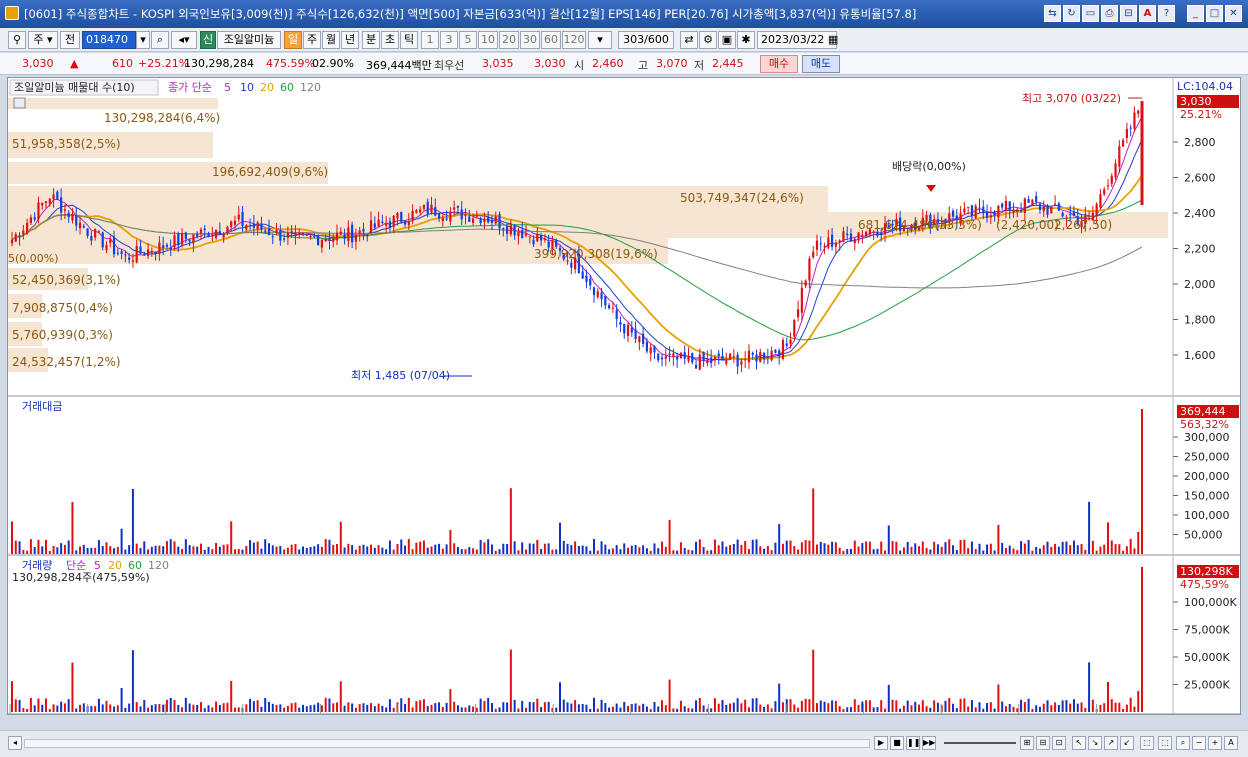 The height and width of the screenshot is (757, 1248). Describe the element at coordinates (1166, 13) in the screenshot. I see `help-icon: ?` at that location.